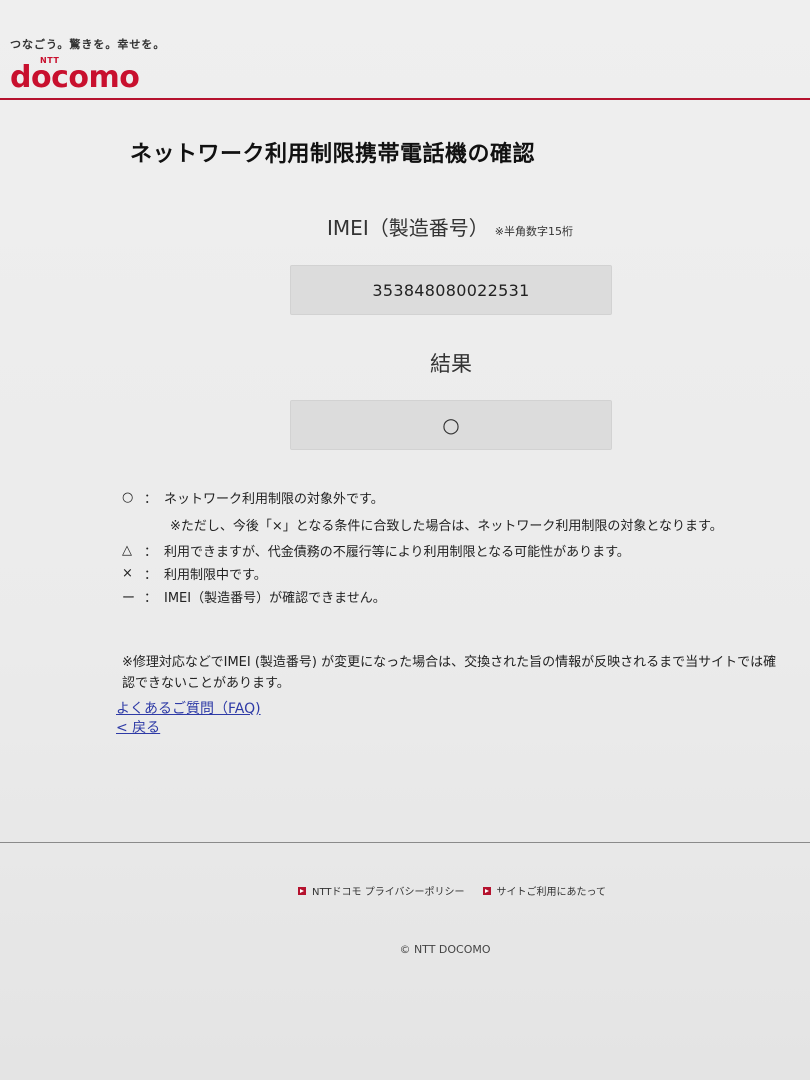 This screenshot has height=1080, width=810. I want to click on legend-text: 利用制限中です。, so click(215, 575).